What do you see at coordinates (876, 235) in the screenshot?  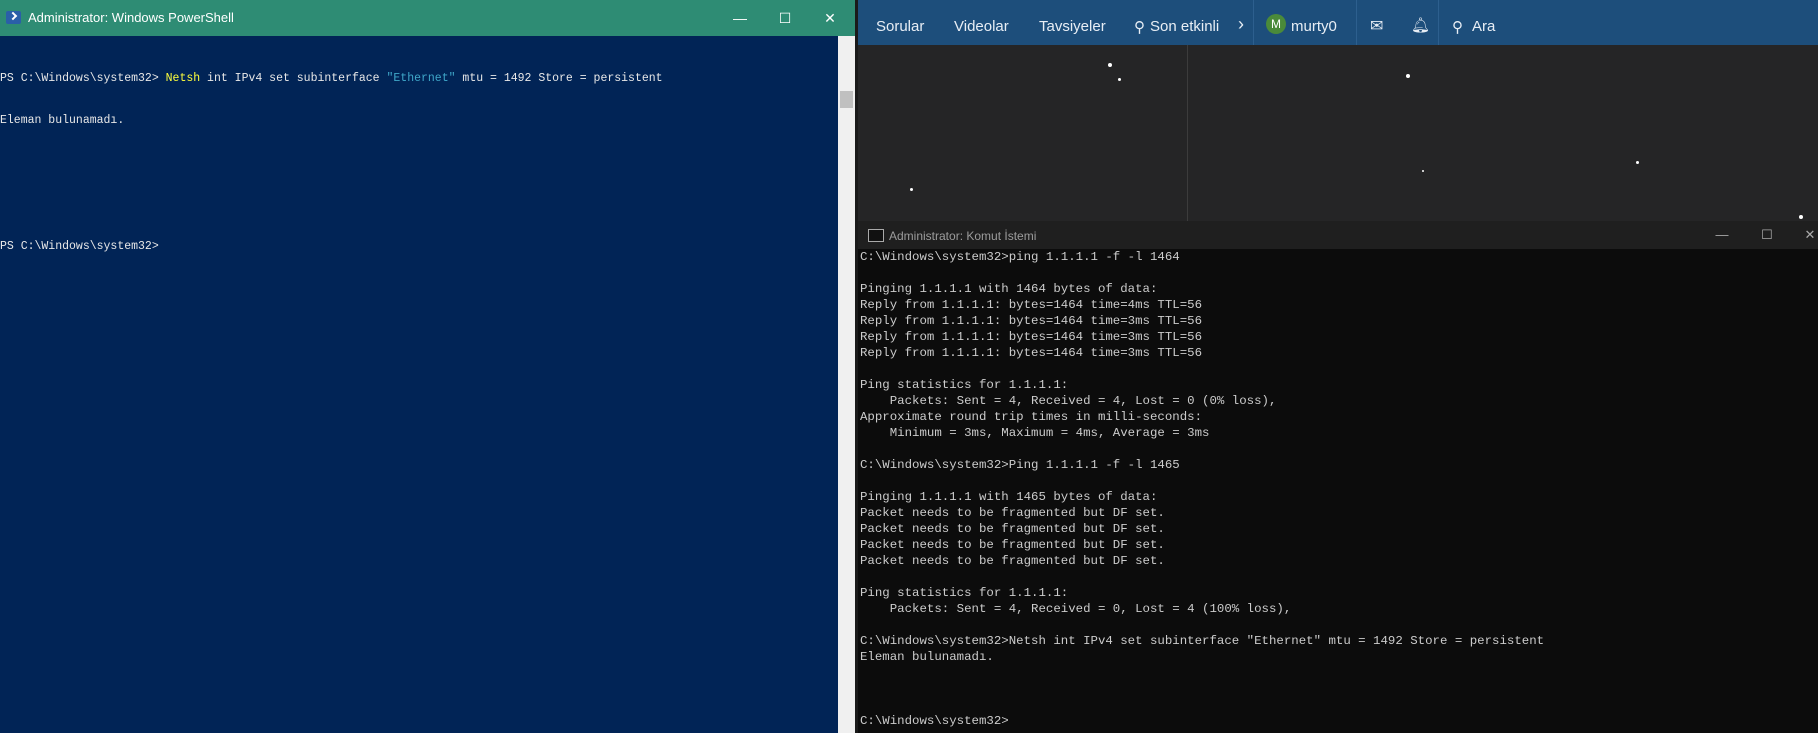 I see `cmd-icon` at bounding box center [876, 235].